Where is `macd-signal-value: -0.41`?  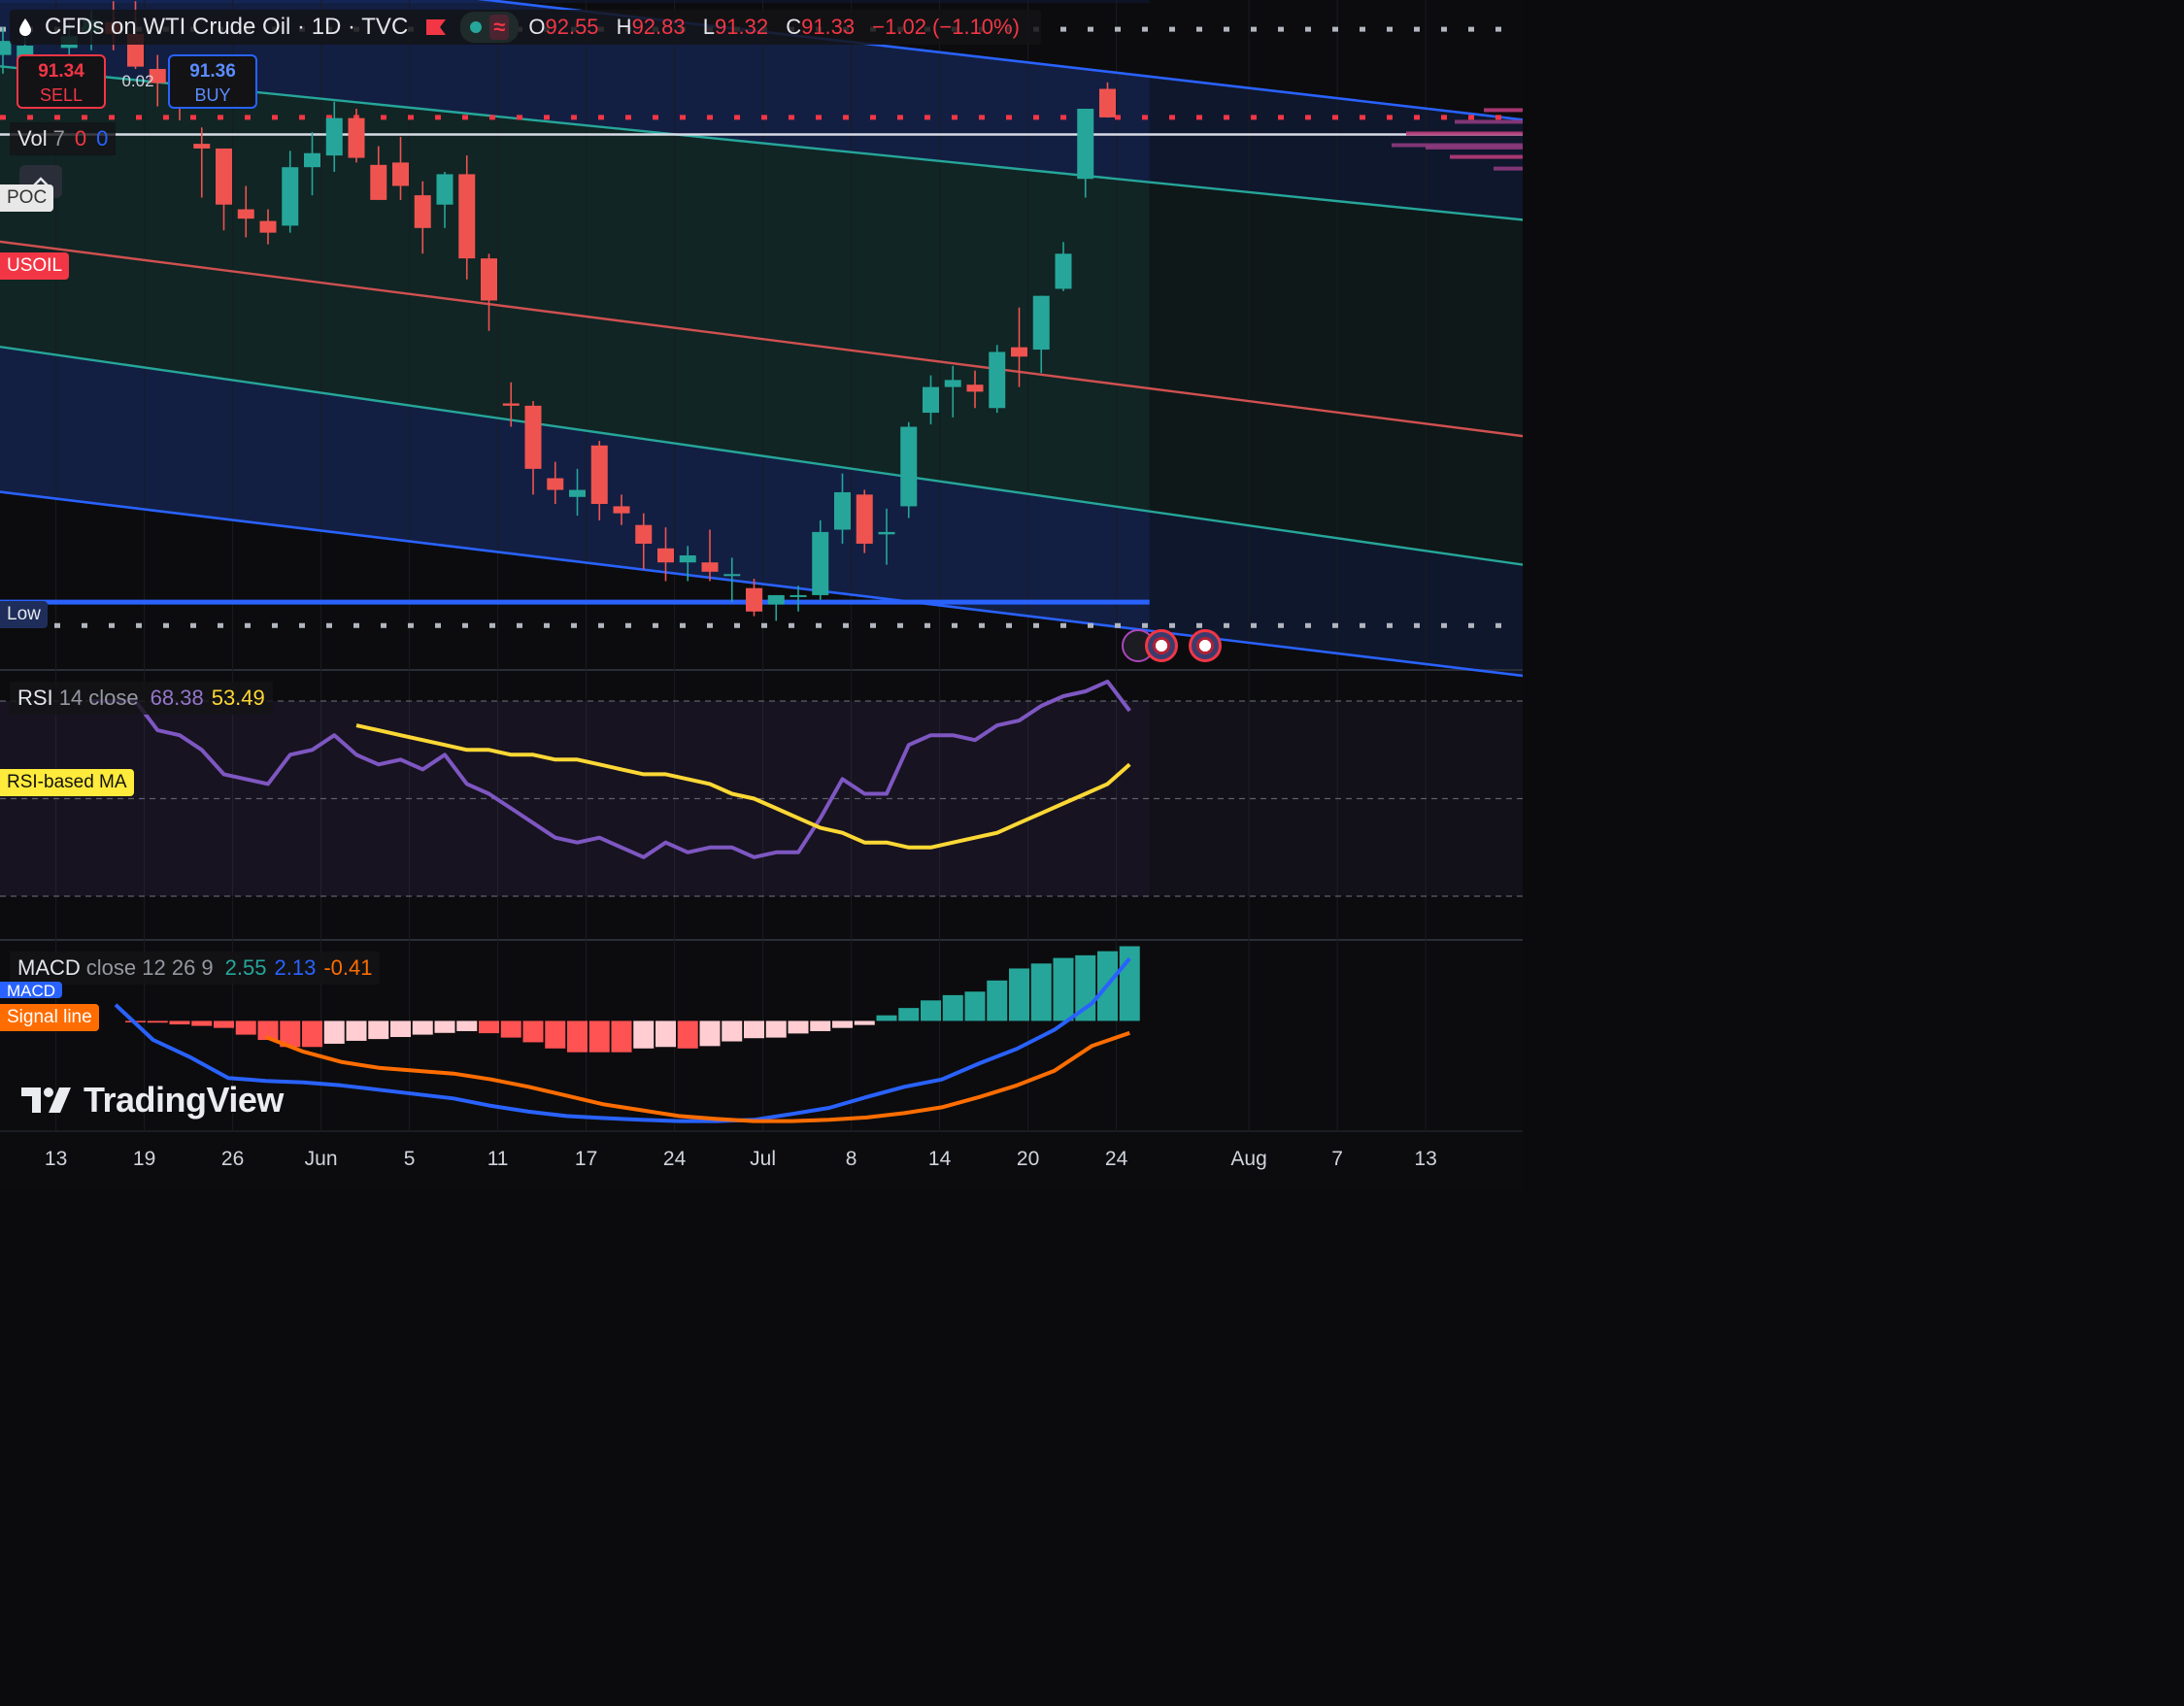
macd-signal-value: -0.41 is located at coordinates (348, 968).